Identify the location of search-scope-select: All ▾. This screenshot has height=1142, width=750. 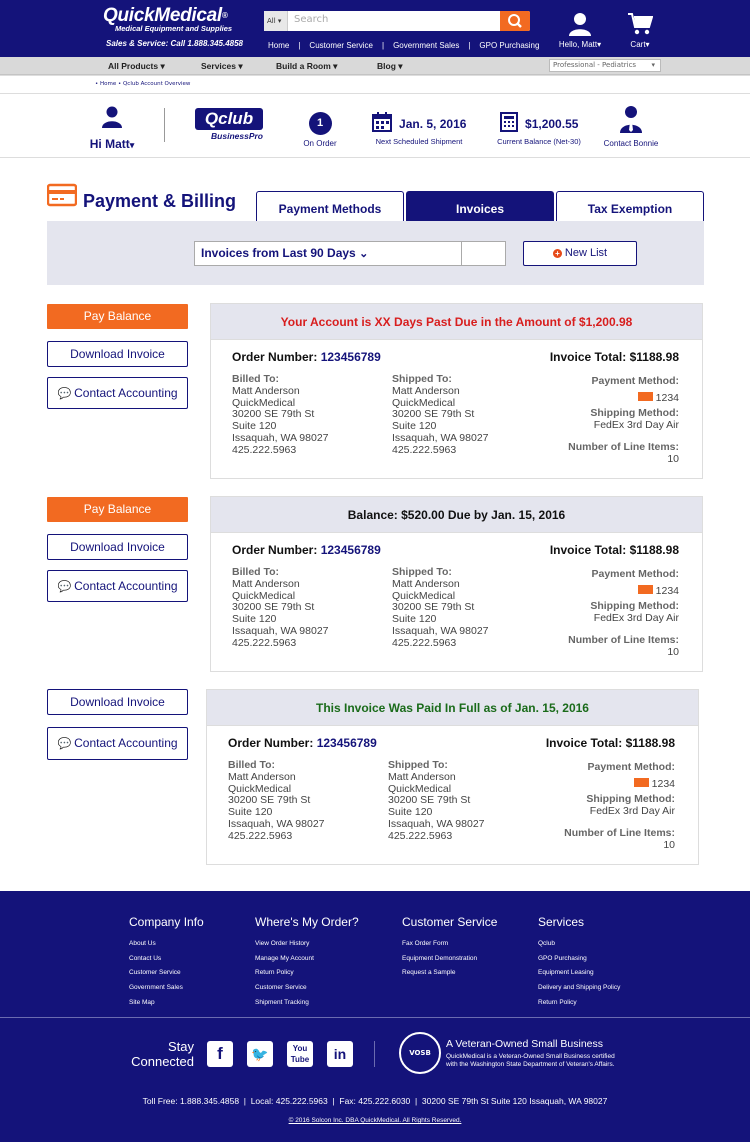
(276, 21).